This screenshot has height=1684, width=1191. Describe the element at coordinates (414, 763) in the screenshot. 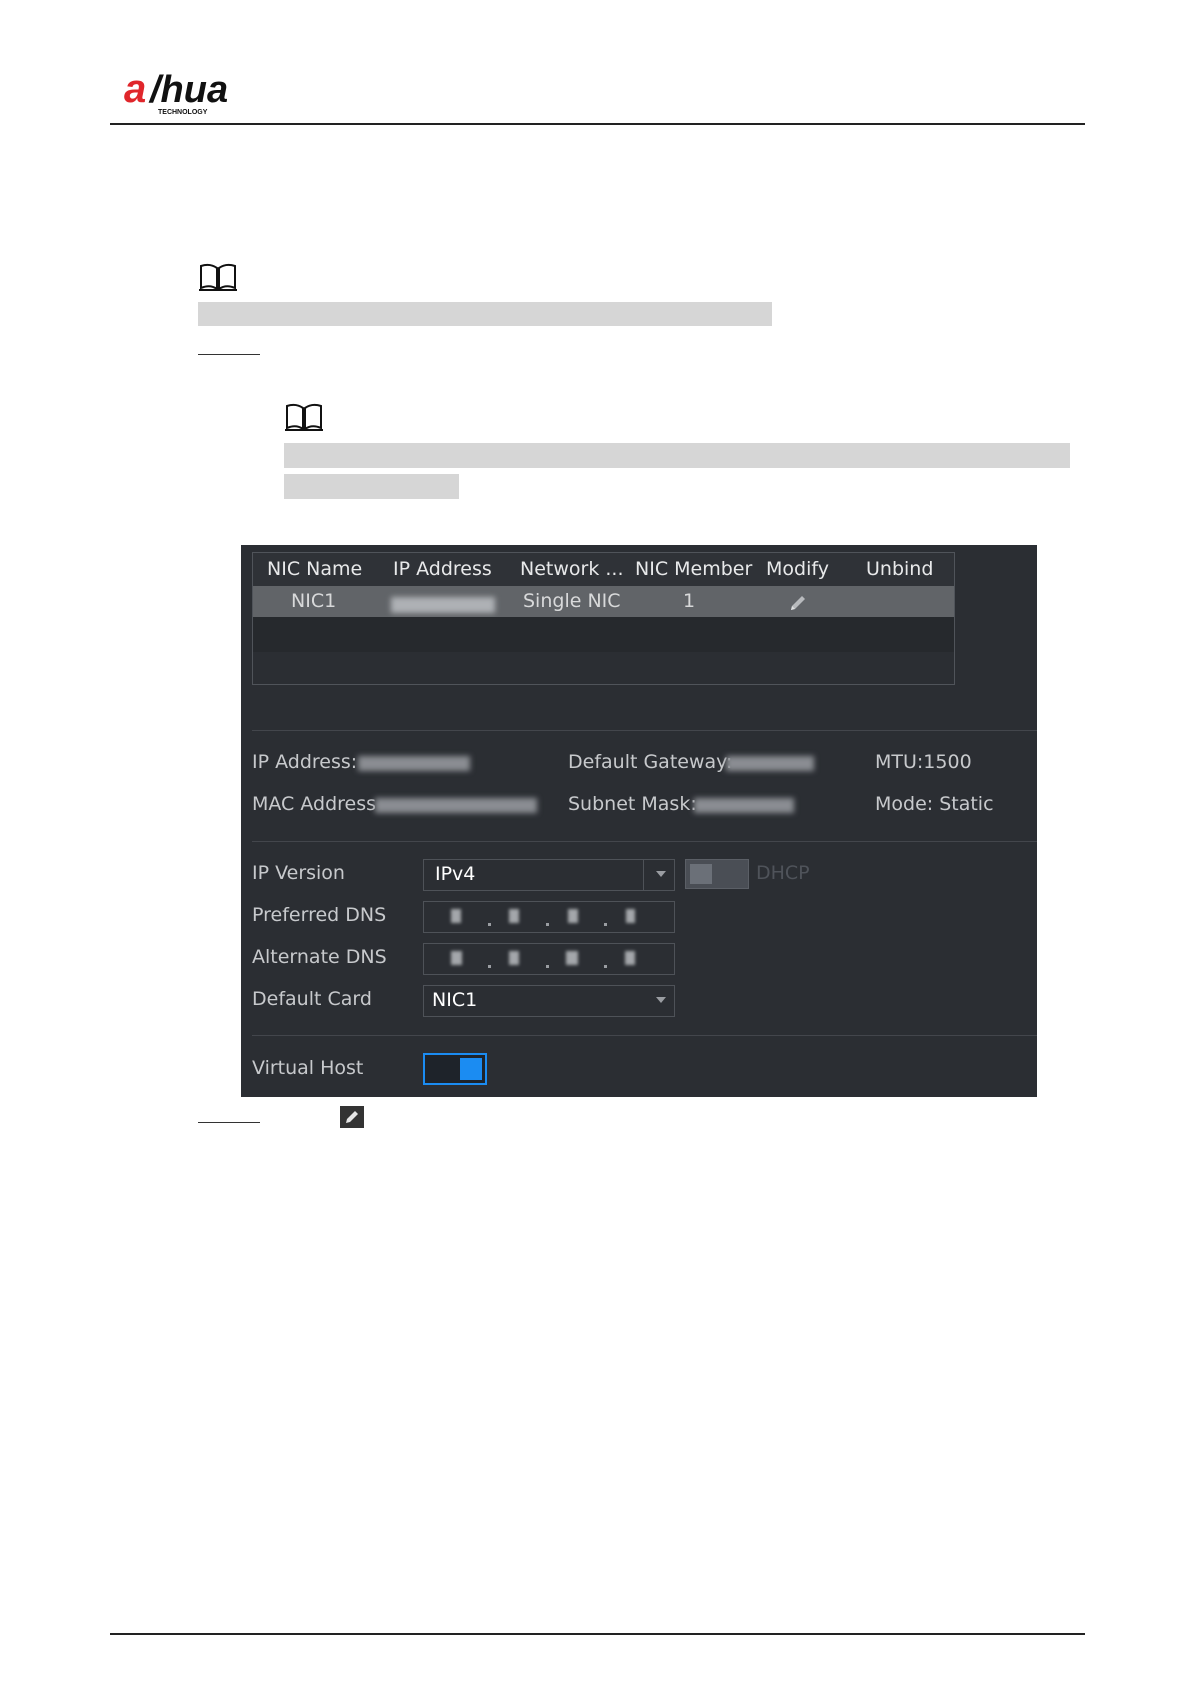

I see `ip-address-redacted` at that location.